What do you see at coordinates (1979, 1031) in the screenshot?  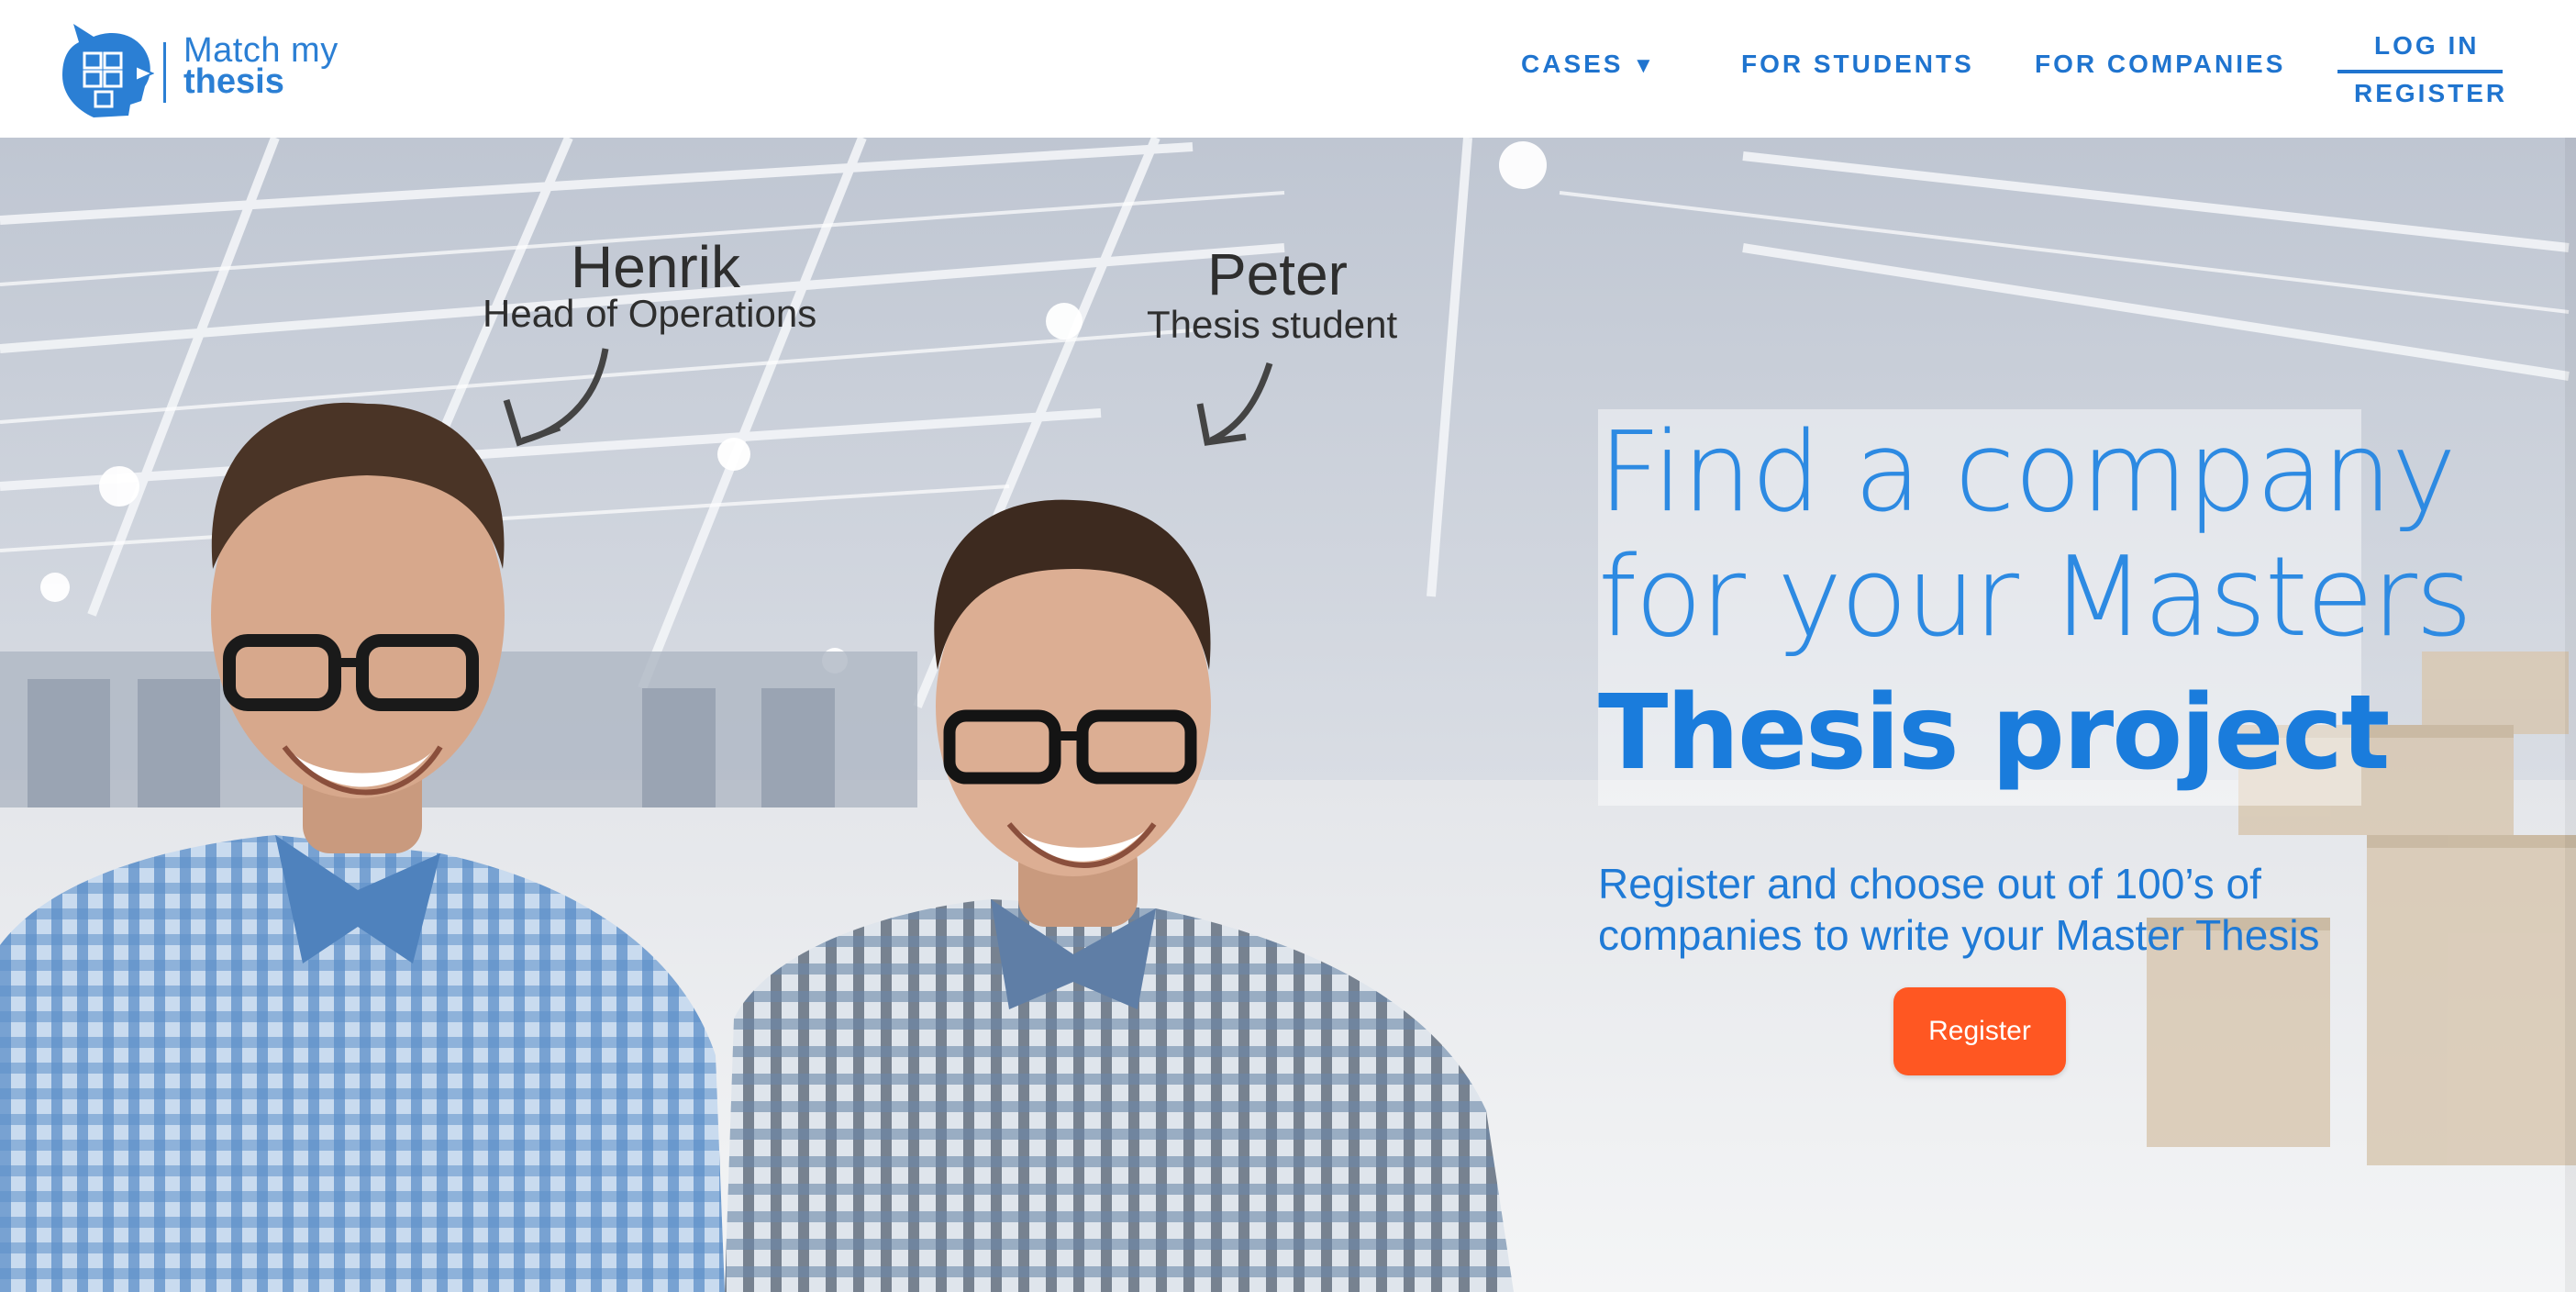 I see `register-button: Register` at bounding box center [1979, 1031].